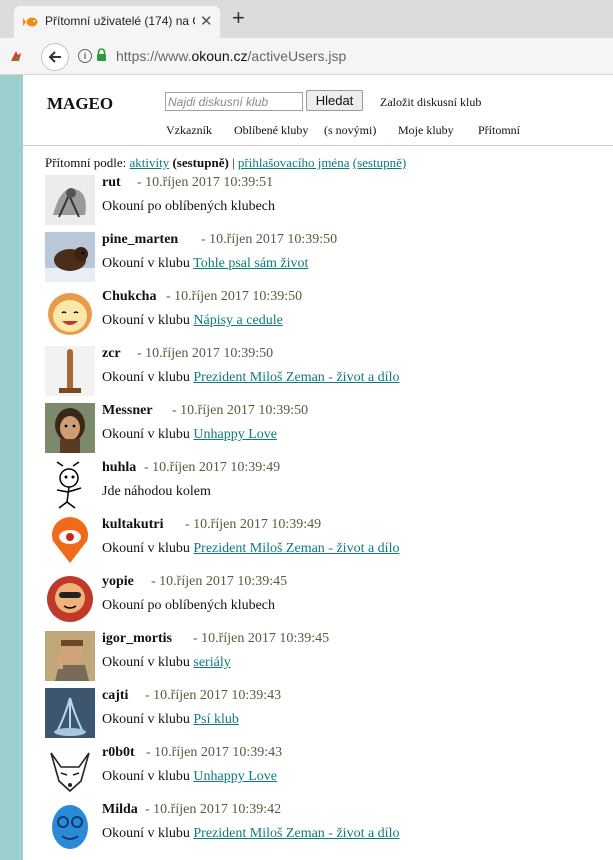  Describe the element at coordinates (150, 162) in the screenshot. I see `sort-by-activity-link: aktivity` at that location.